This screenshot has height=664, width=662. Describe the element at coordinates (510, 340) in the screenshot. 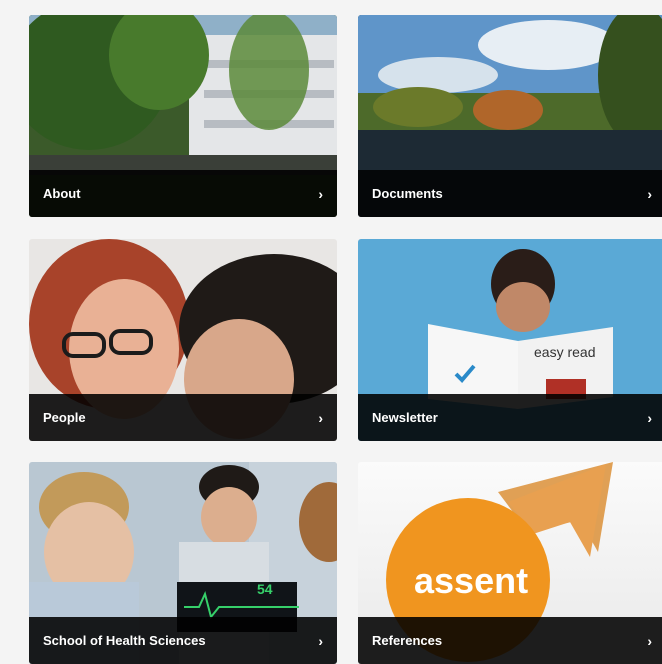

I see `card-newsletter: easy read Newsletter ›` at that location.